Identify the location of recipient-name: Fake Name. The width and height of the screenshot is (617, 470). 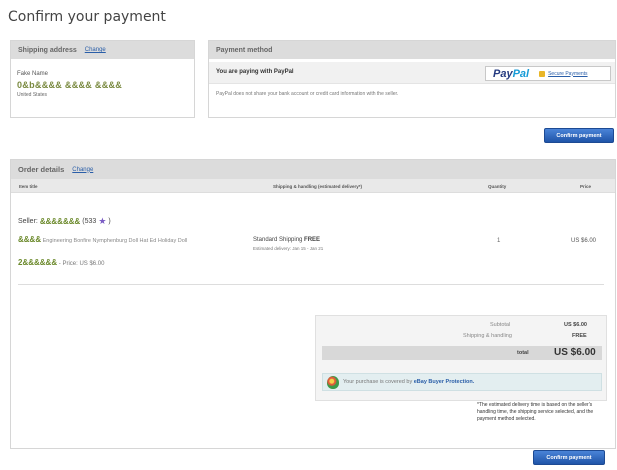
(33, 74).